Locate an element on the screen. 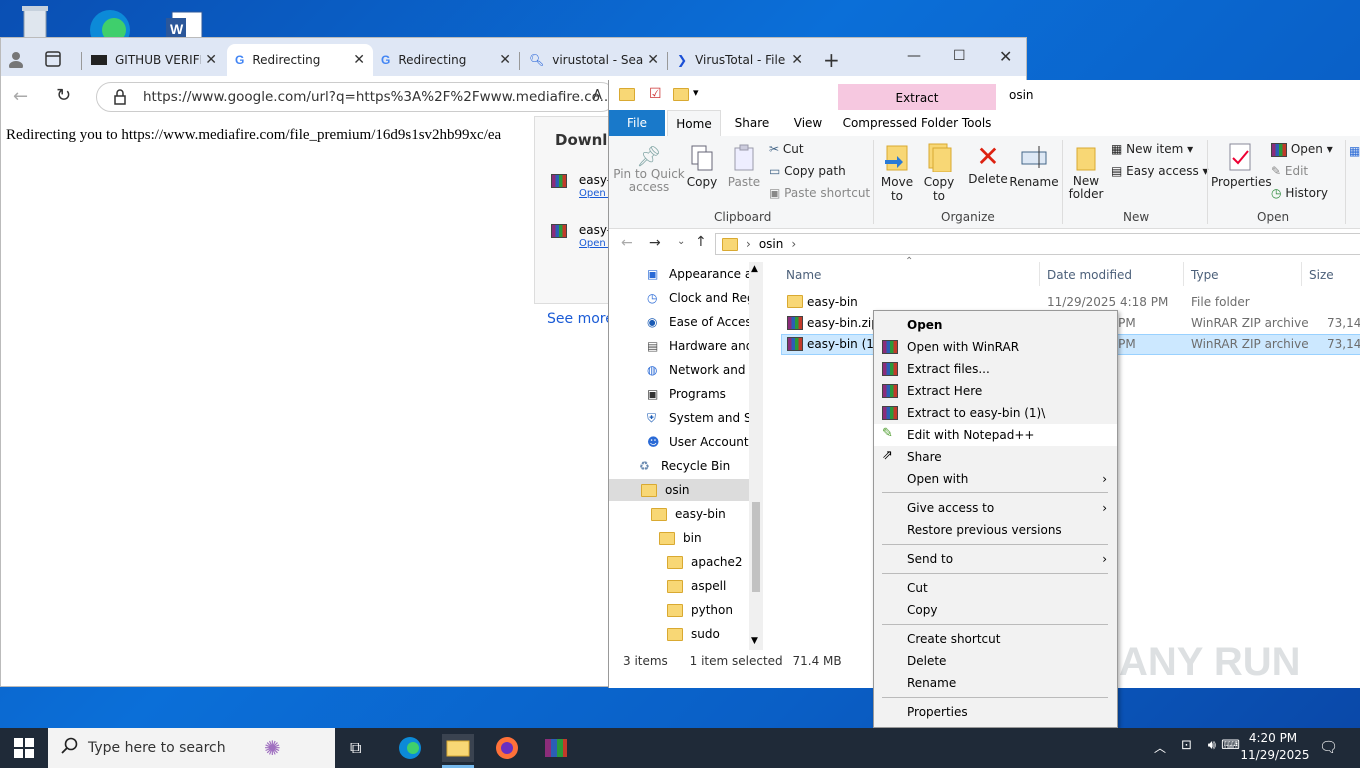 The width and height of the screenshot is (1360, 768). rename-button: Rename is located at coordinates (1034, 165).